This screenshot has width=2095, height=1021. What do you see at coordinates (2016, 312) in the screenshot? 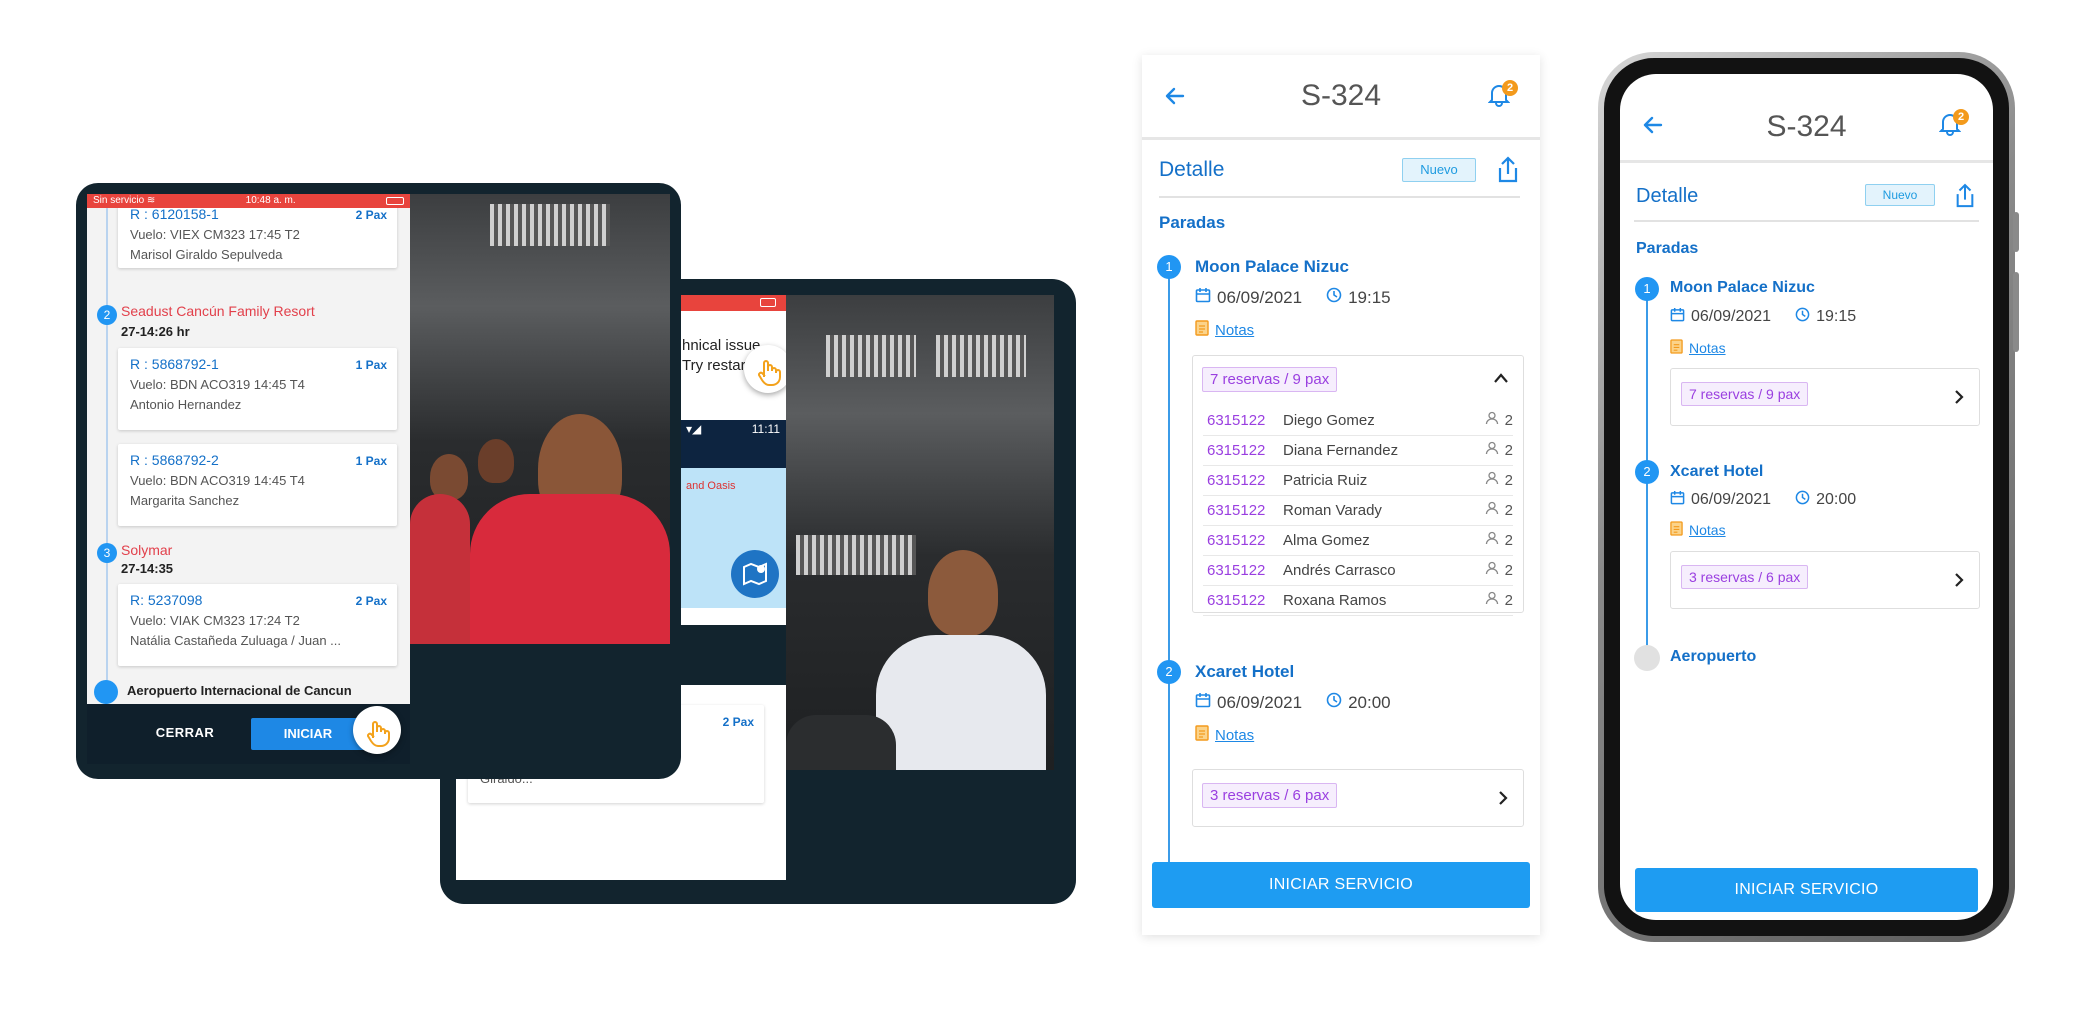
I see `power-button` at bounding box center [2016, 312].